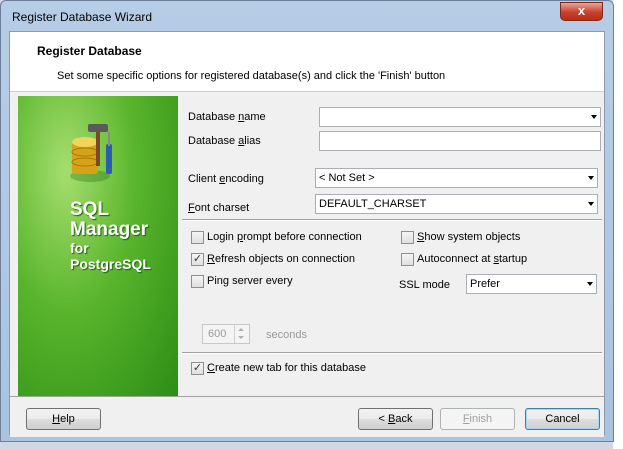 The height and width of the screenshot is (449, 623). I want to click on ssl-mode-value: Prefer, so click(485, 284).